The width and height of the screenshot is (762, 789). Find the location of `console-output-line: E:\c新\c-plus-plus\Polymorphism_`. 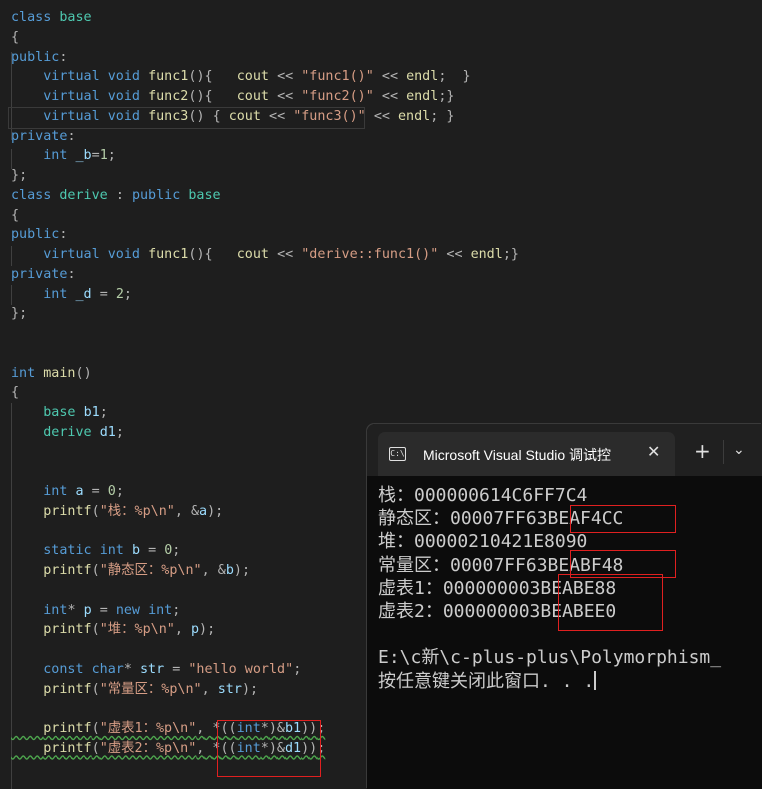

console-output-line: E:\c新\c-plus-plus\Polymorphism_ is located at coordinates (550, 658).